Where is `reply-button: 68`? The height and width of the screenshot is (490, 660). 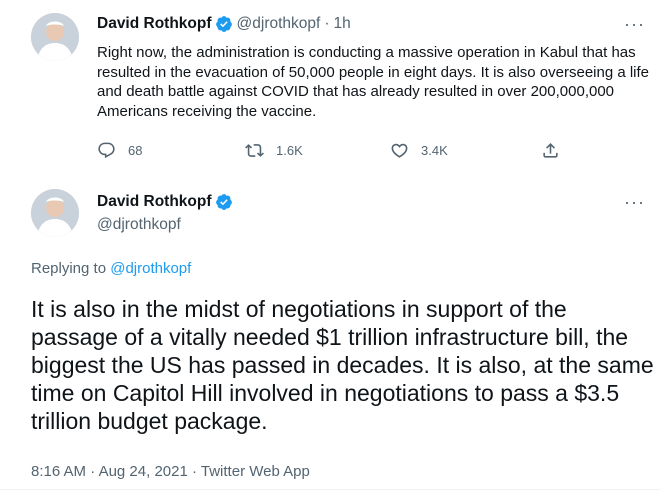 reply-button: 68 is located at coordinates (119, 150).